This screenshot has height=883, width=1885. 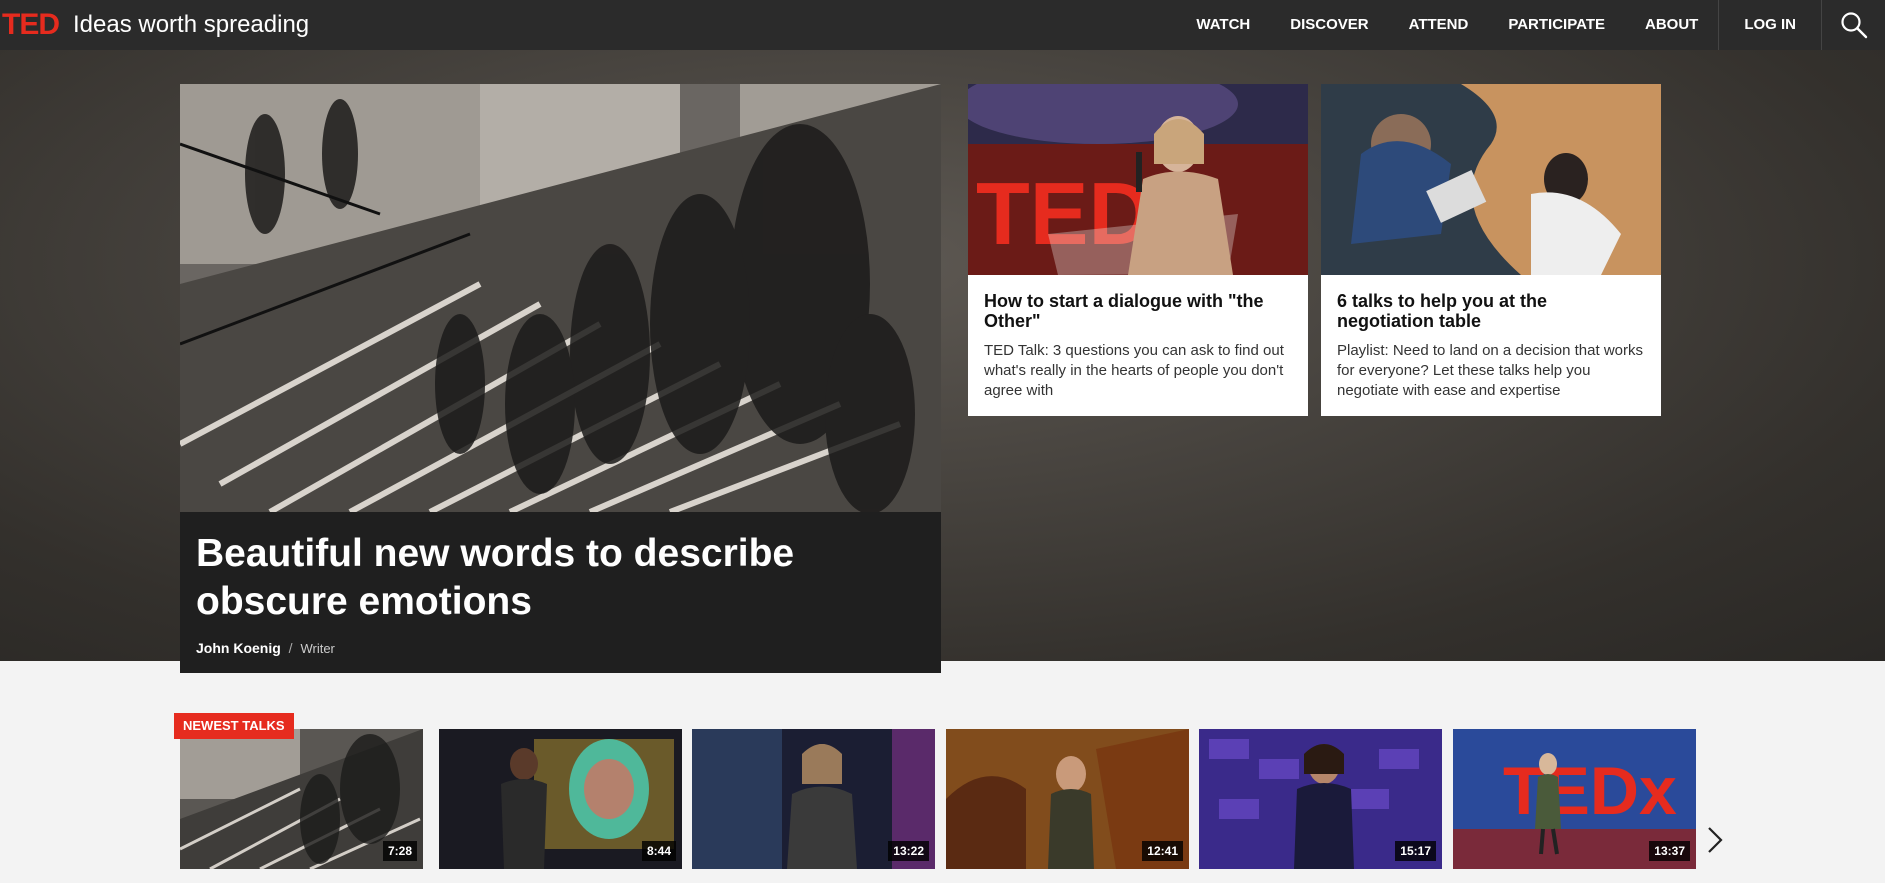 I want to click on card-title: How to start a dialogue with "the Other", so click(x=1139, y=311).